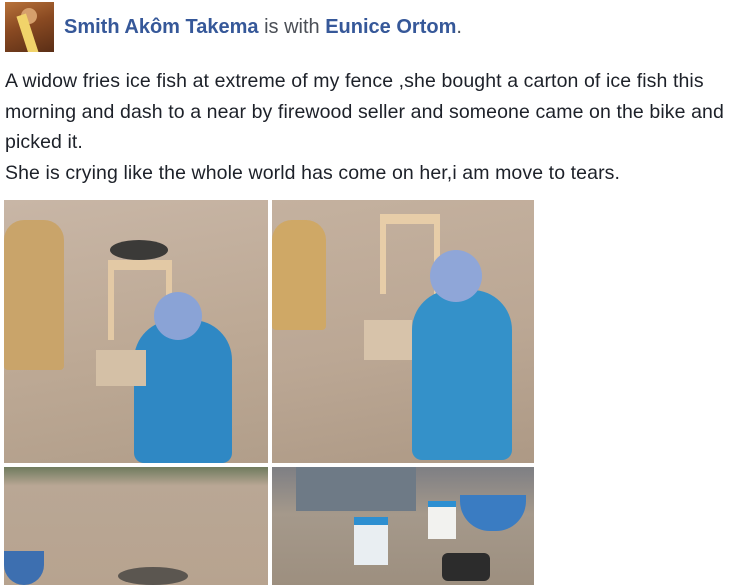 Image resolution: width=751 pixels, height=585 pixels. I want to click on photo-pot, so click(466, 567).